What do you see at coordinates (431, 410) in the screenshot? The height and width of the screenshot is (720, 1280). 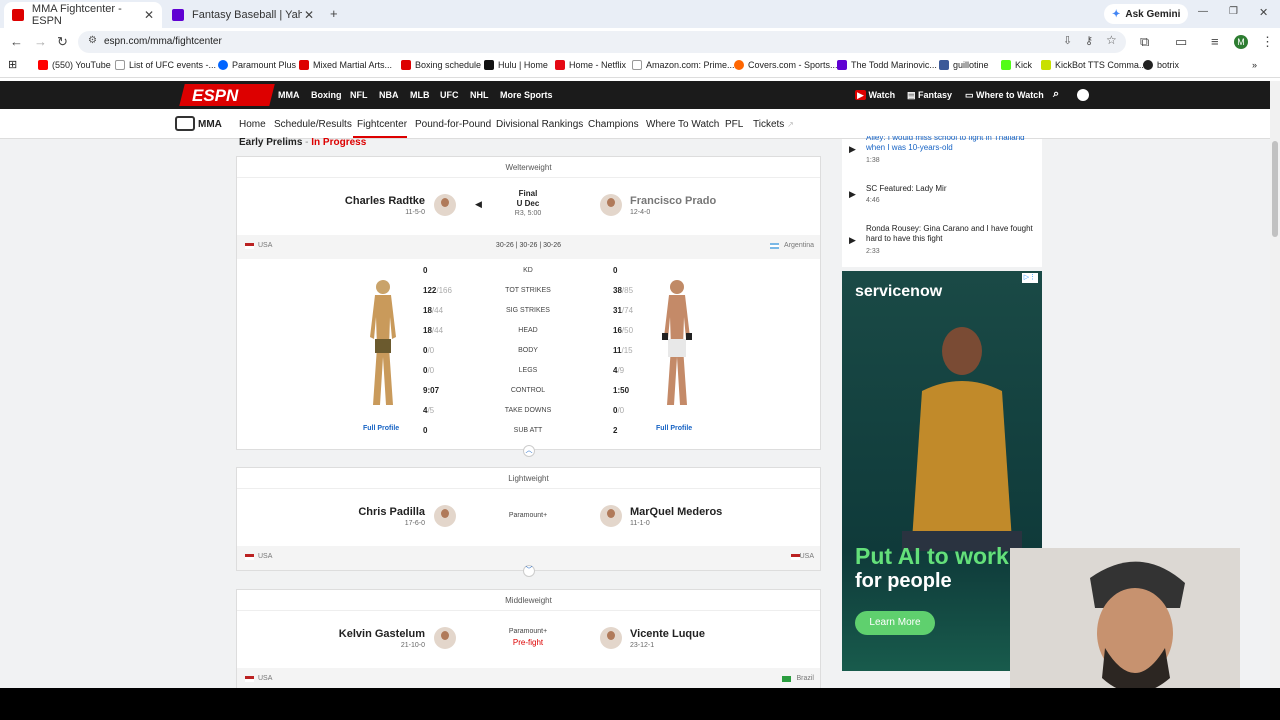 I see `stat-attempted: /5` at bounding box center [431, 410].